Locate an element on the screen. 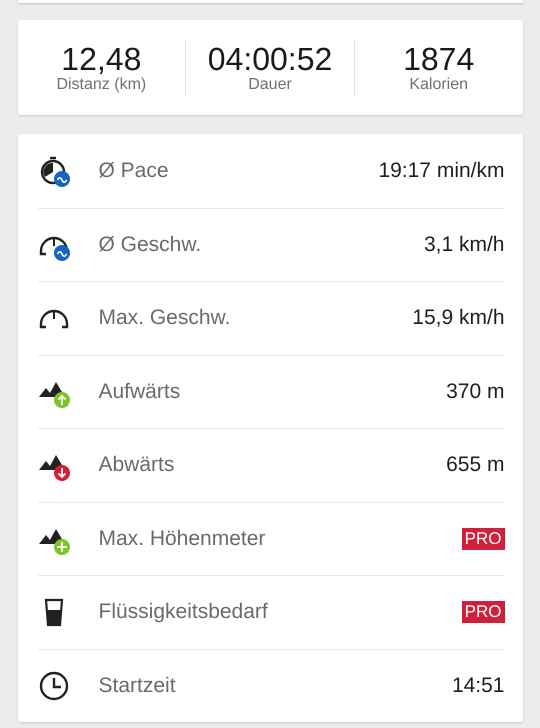 The width and height of the screenshot is (540, 728). stat-value: 370 m is located at coordinates (475, 392).